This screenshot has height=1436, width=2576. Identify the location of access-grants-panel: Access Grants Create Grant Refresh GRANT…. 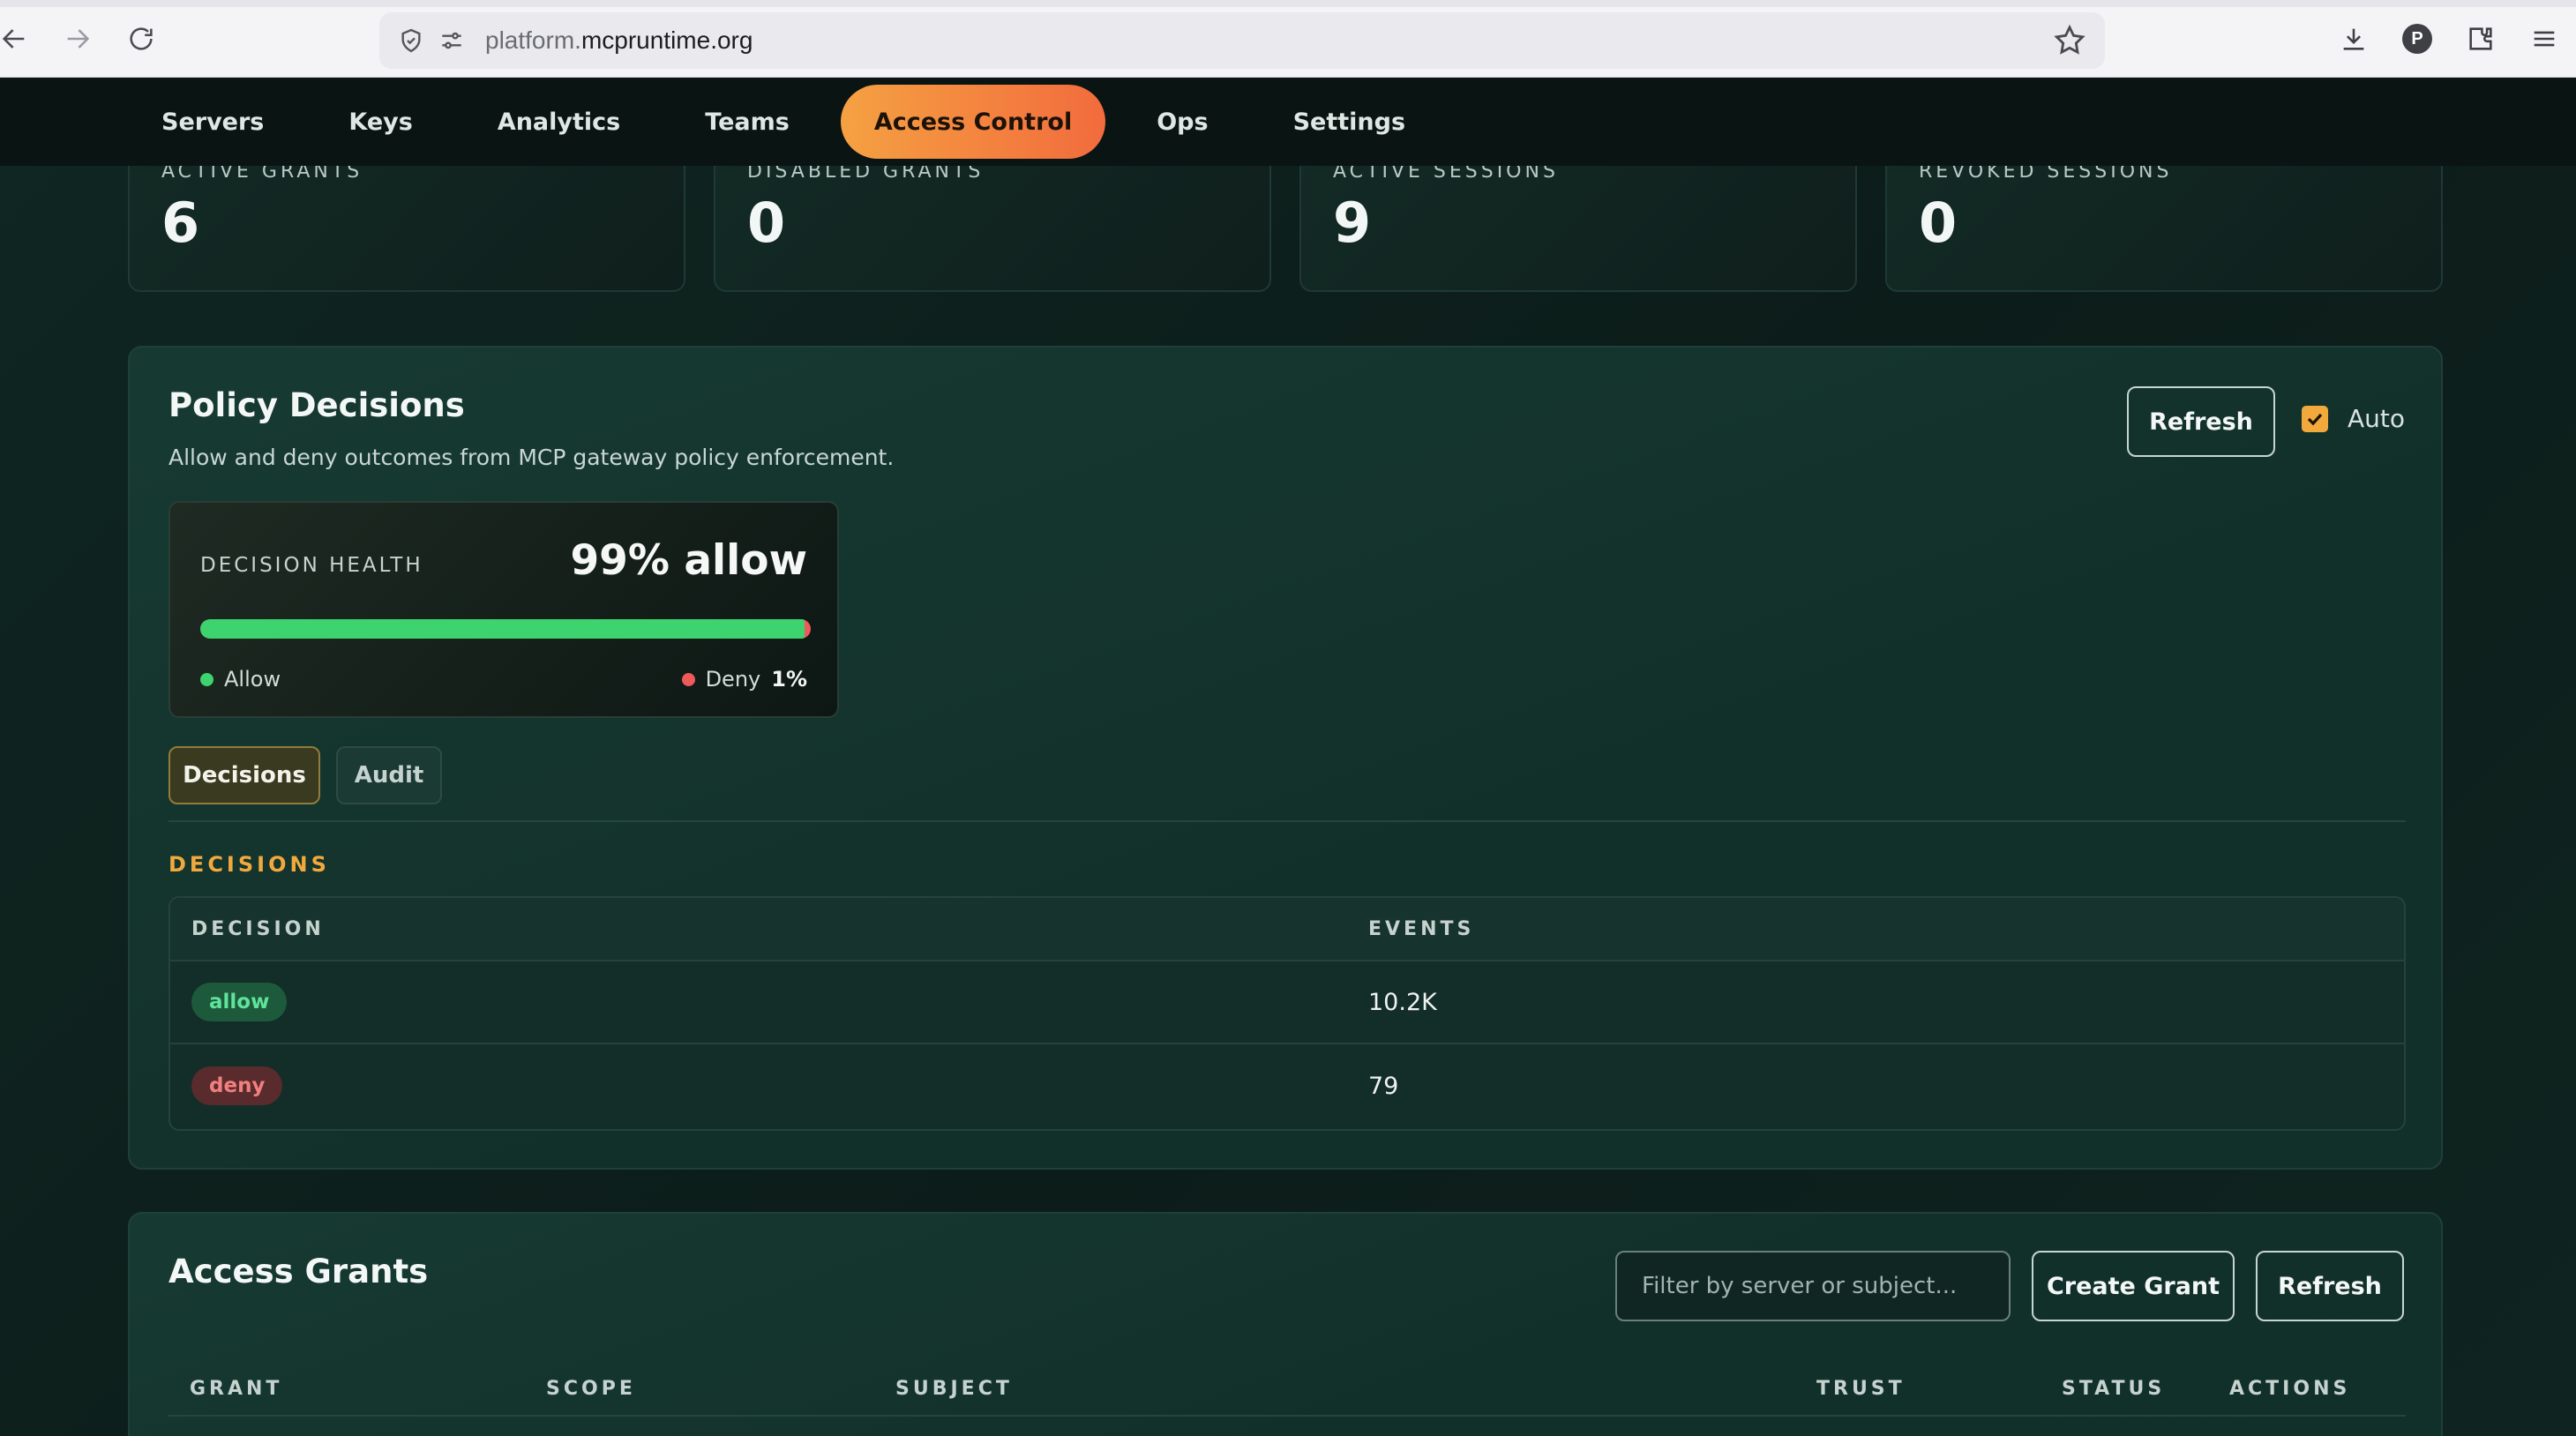
(1286, 1324).